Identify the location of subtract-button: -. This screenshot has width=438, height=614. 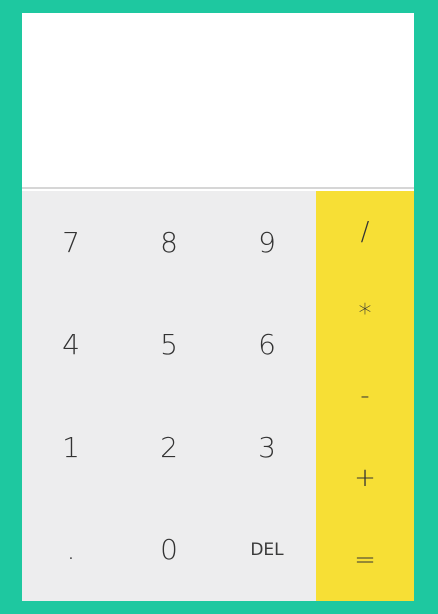
(365, 396).